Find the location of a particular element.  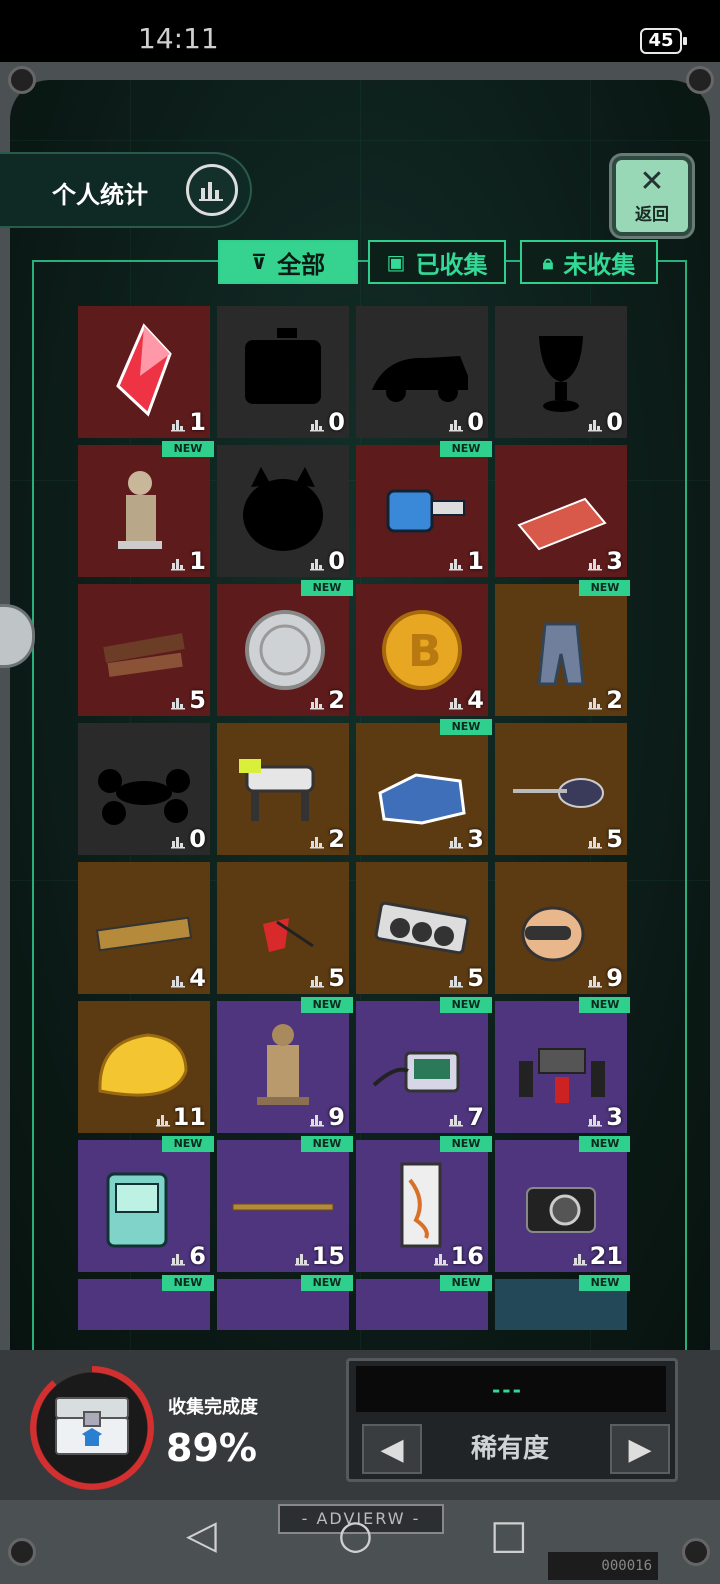

divider is located at coordinates (686, 805).